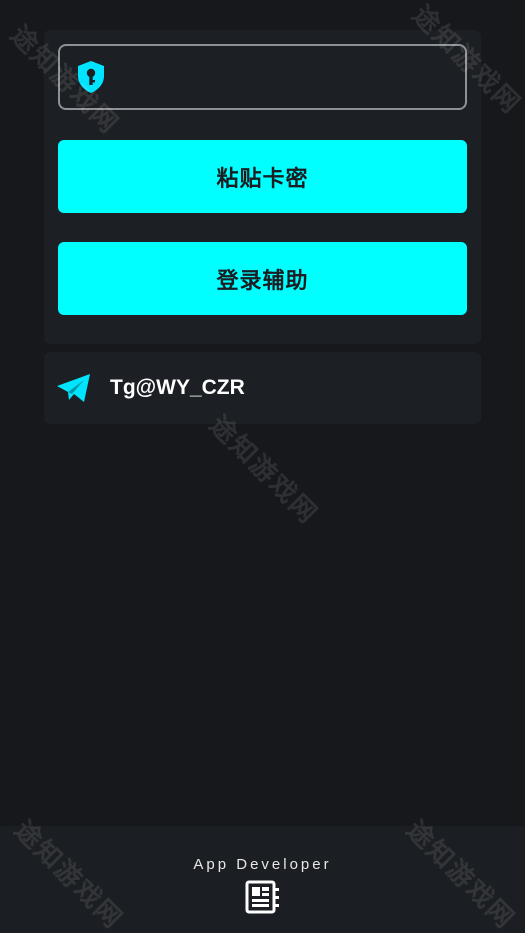 The height and width of the screenshot is (933, 525). Describe the element at coordinates (91, 77) in the screenshot. I see `shield-key-icon` at that location.